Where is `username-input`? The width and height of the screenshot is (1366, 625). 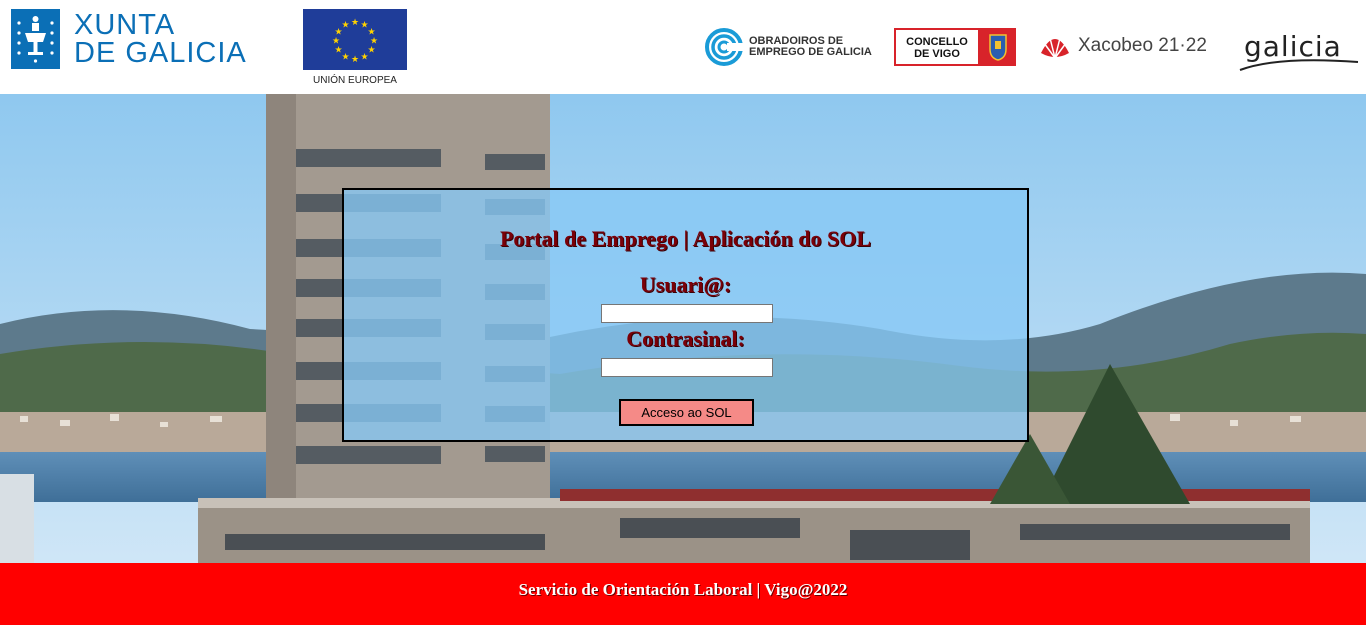
username-input is located at coordinates (687, 313).